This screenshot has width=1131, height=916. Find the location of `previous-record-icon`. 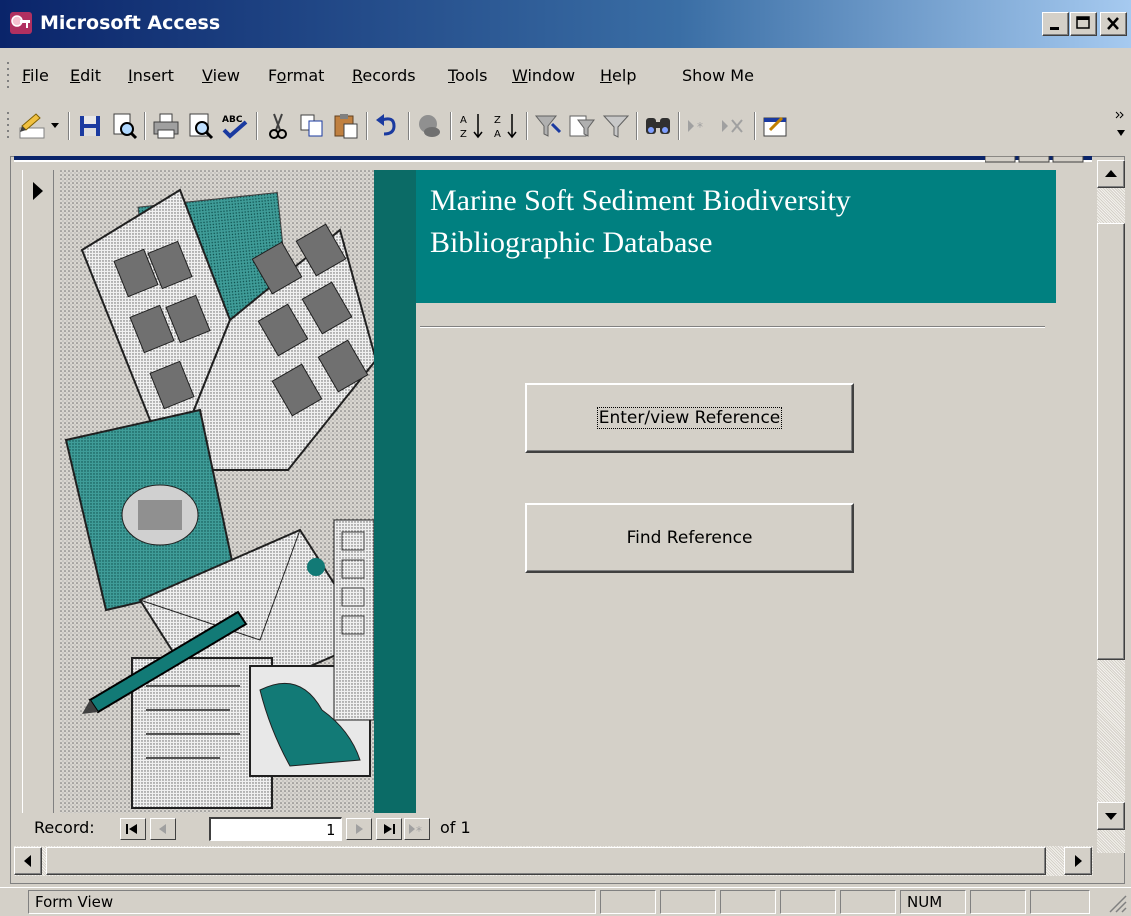

previous-record-icon is located at coordinates (162, 829).